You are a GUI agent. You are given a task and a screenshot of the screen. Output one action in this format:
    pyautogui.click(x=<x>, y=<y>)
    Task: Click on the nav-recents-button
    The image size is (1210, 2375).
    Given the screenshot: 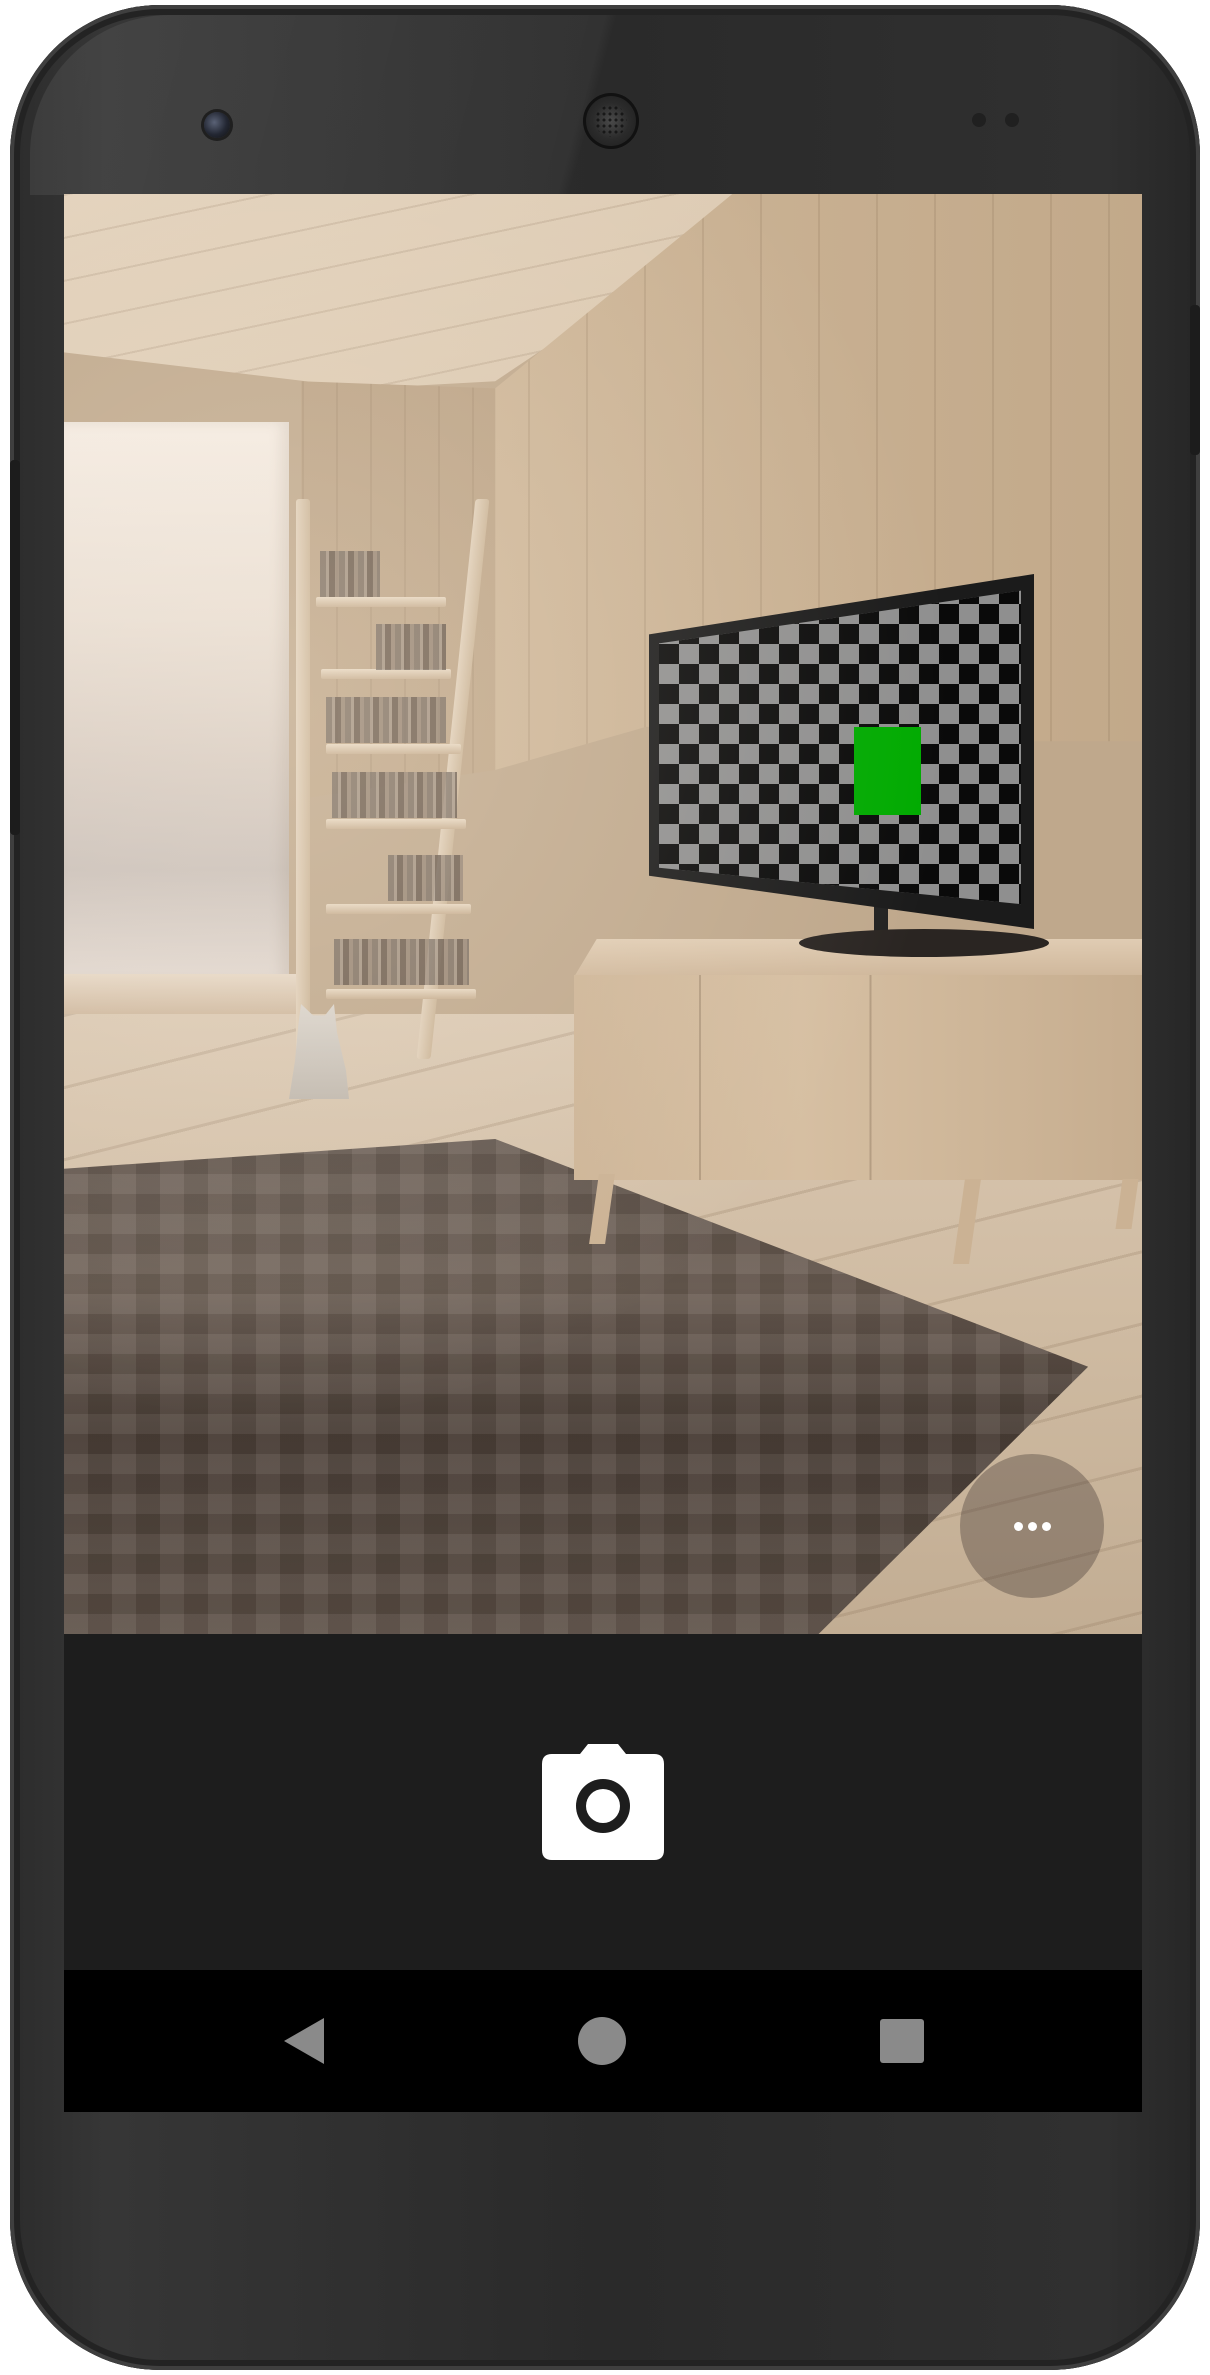 What is the action you would take?
    pyautogui.click(x=902, y=2041)
    